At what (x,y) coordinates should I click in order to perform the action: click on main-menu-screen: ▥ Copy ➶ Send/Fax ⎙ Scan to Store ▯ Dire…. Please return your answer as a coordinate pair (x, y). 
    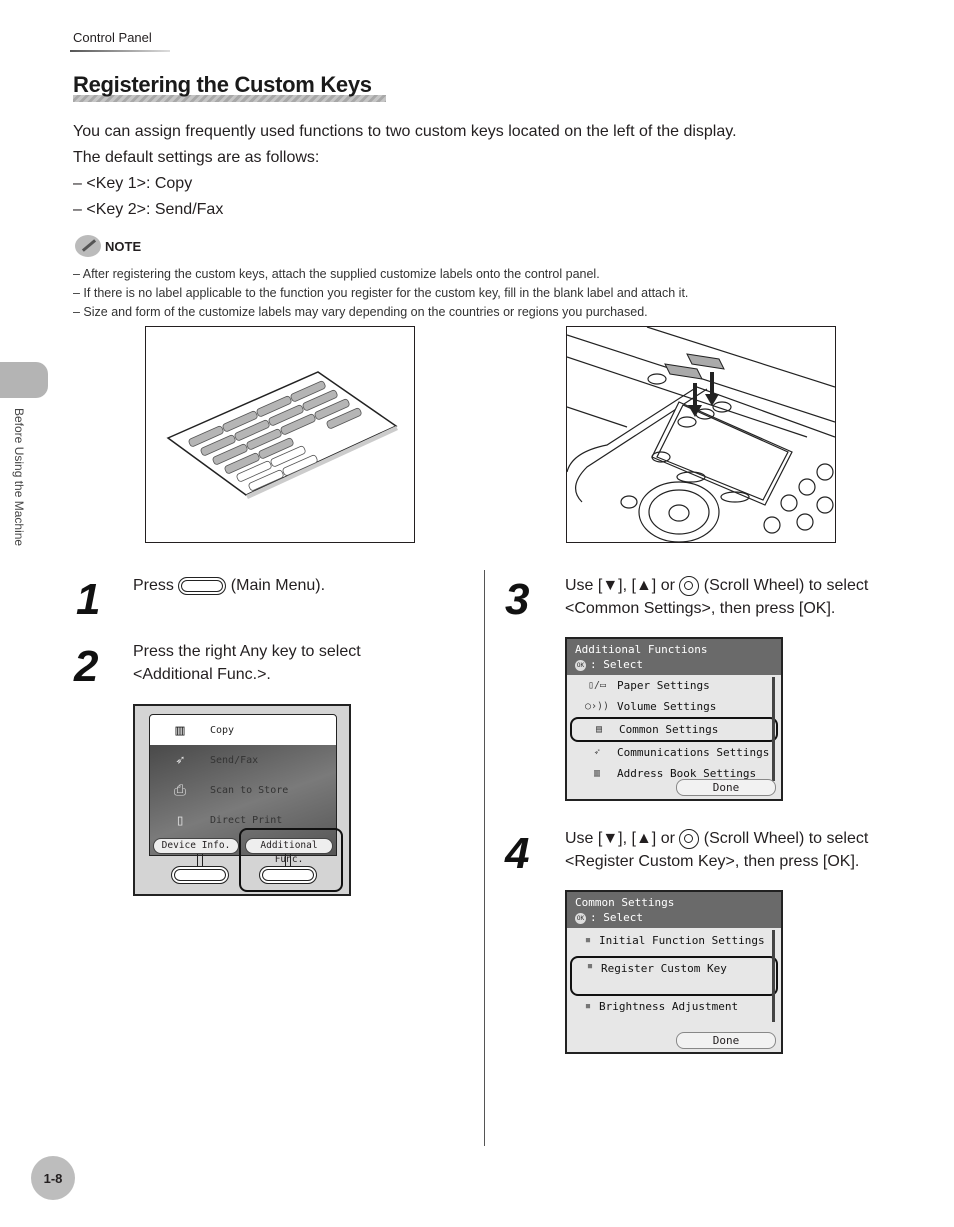
    Looking at the image, I should click on (242, 800).